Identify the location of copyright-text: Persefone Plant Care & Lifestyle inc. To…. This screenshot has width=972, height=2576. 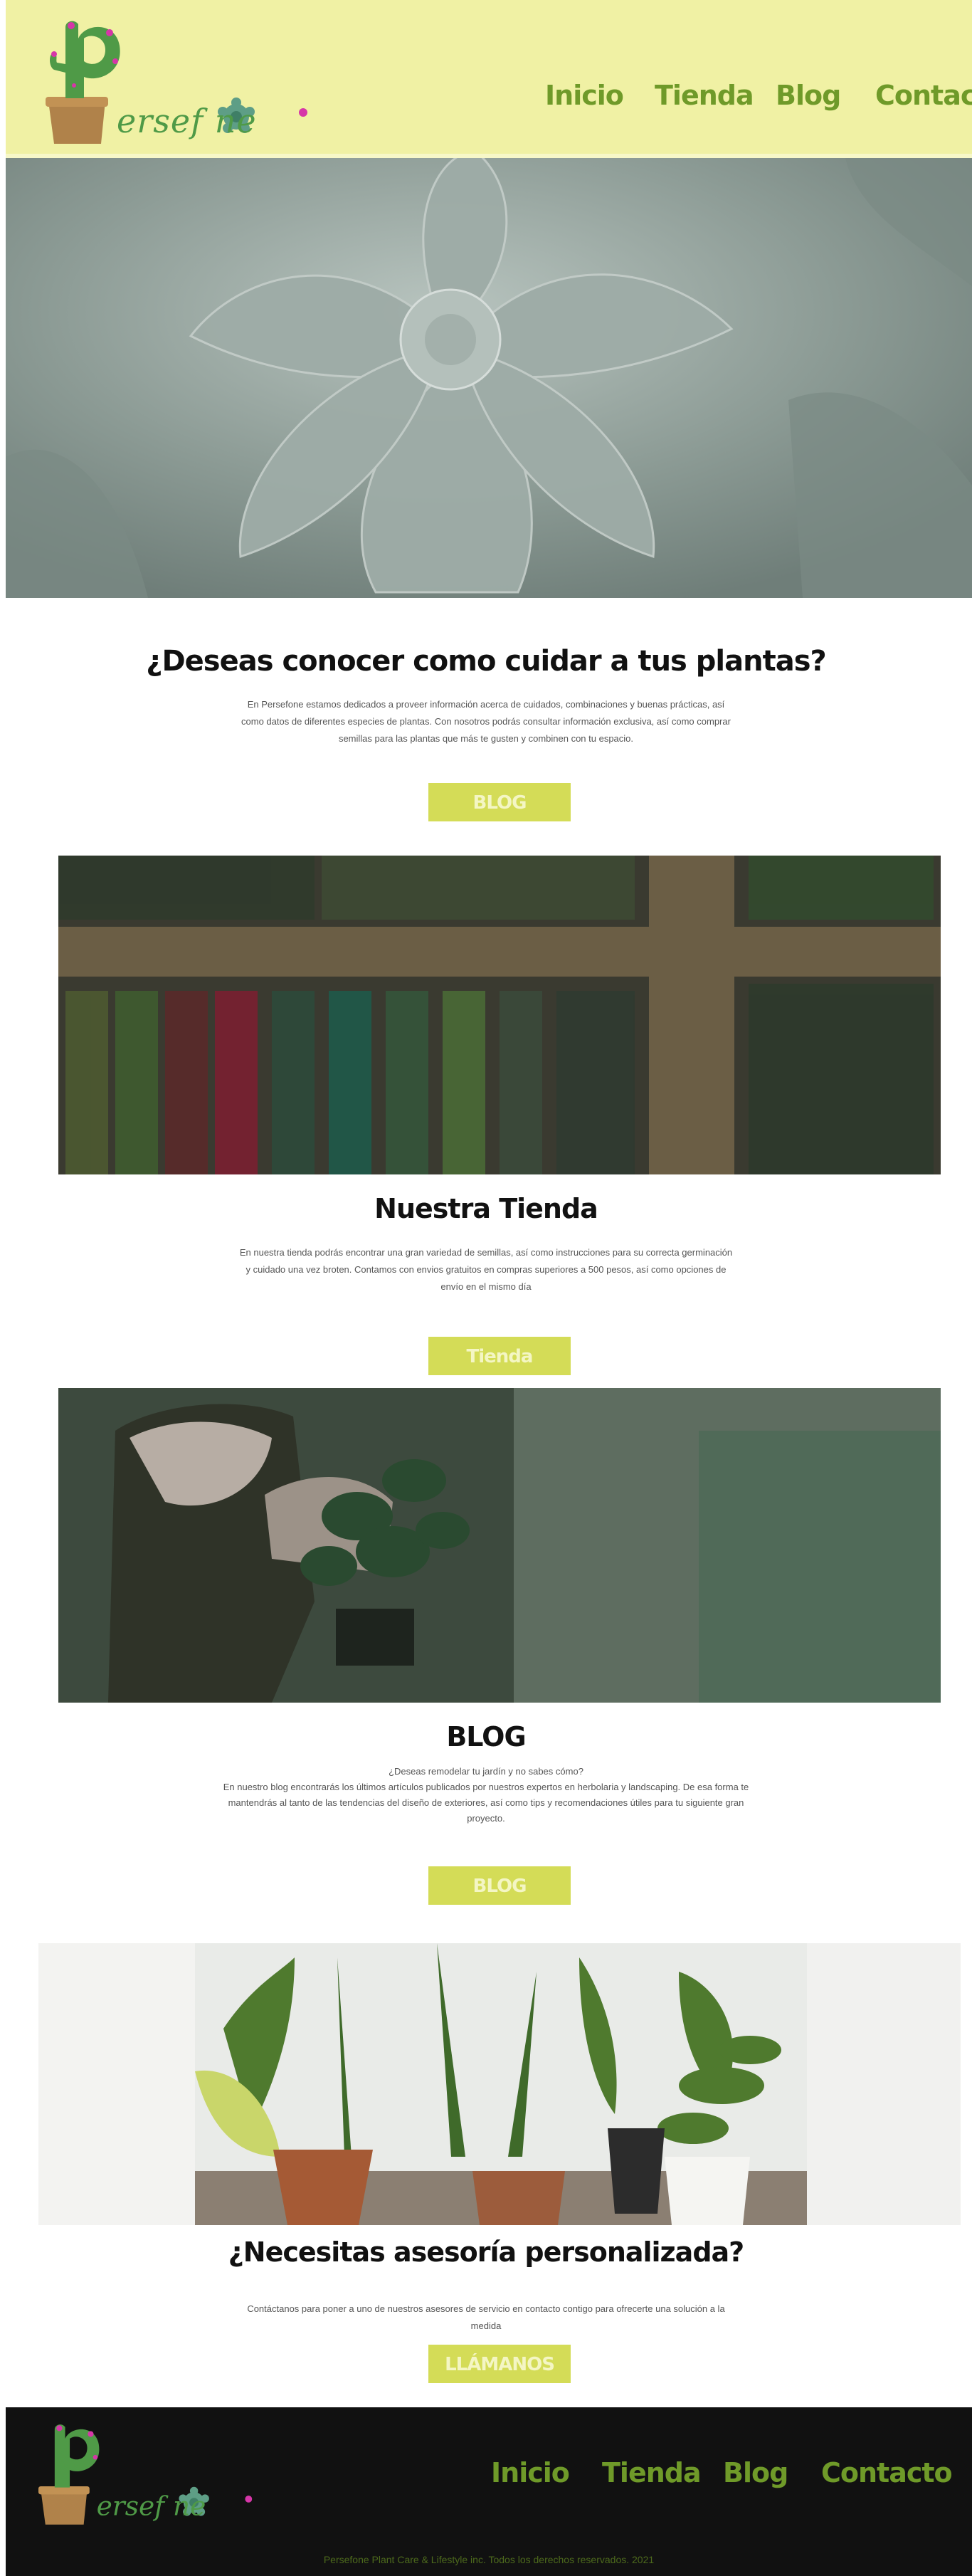
(489, 2559).